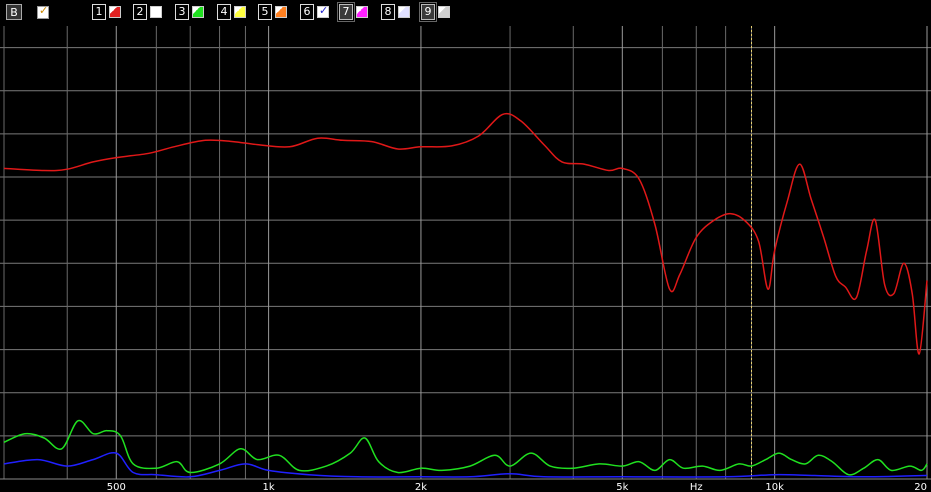  I want to click on x-tick-label: 500, so click(116, 487).